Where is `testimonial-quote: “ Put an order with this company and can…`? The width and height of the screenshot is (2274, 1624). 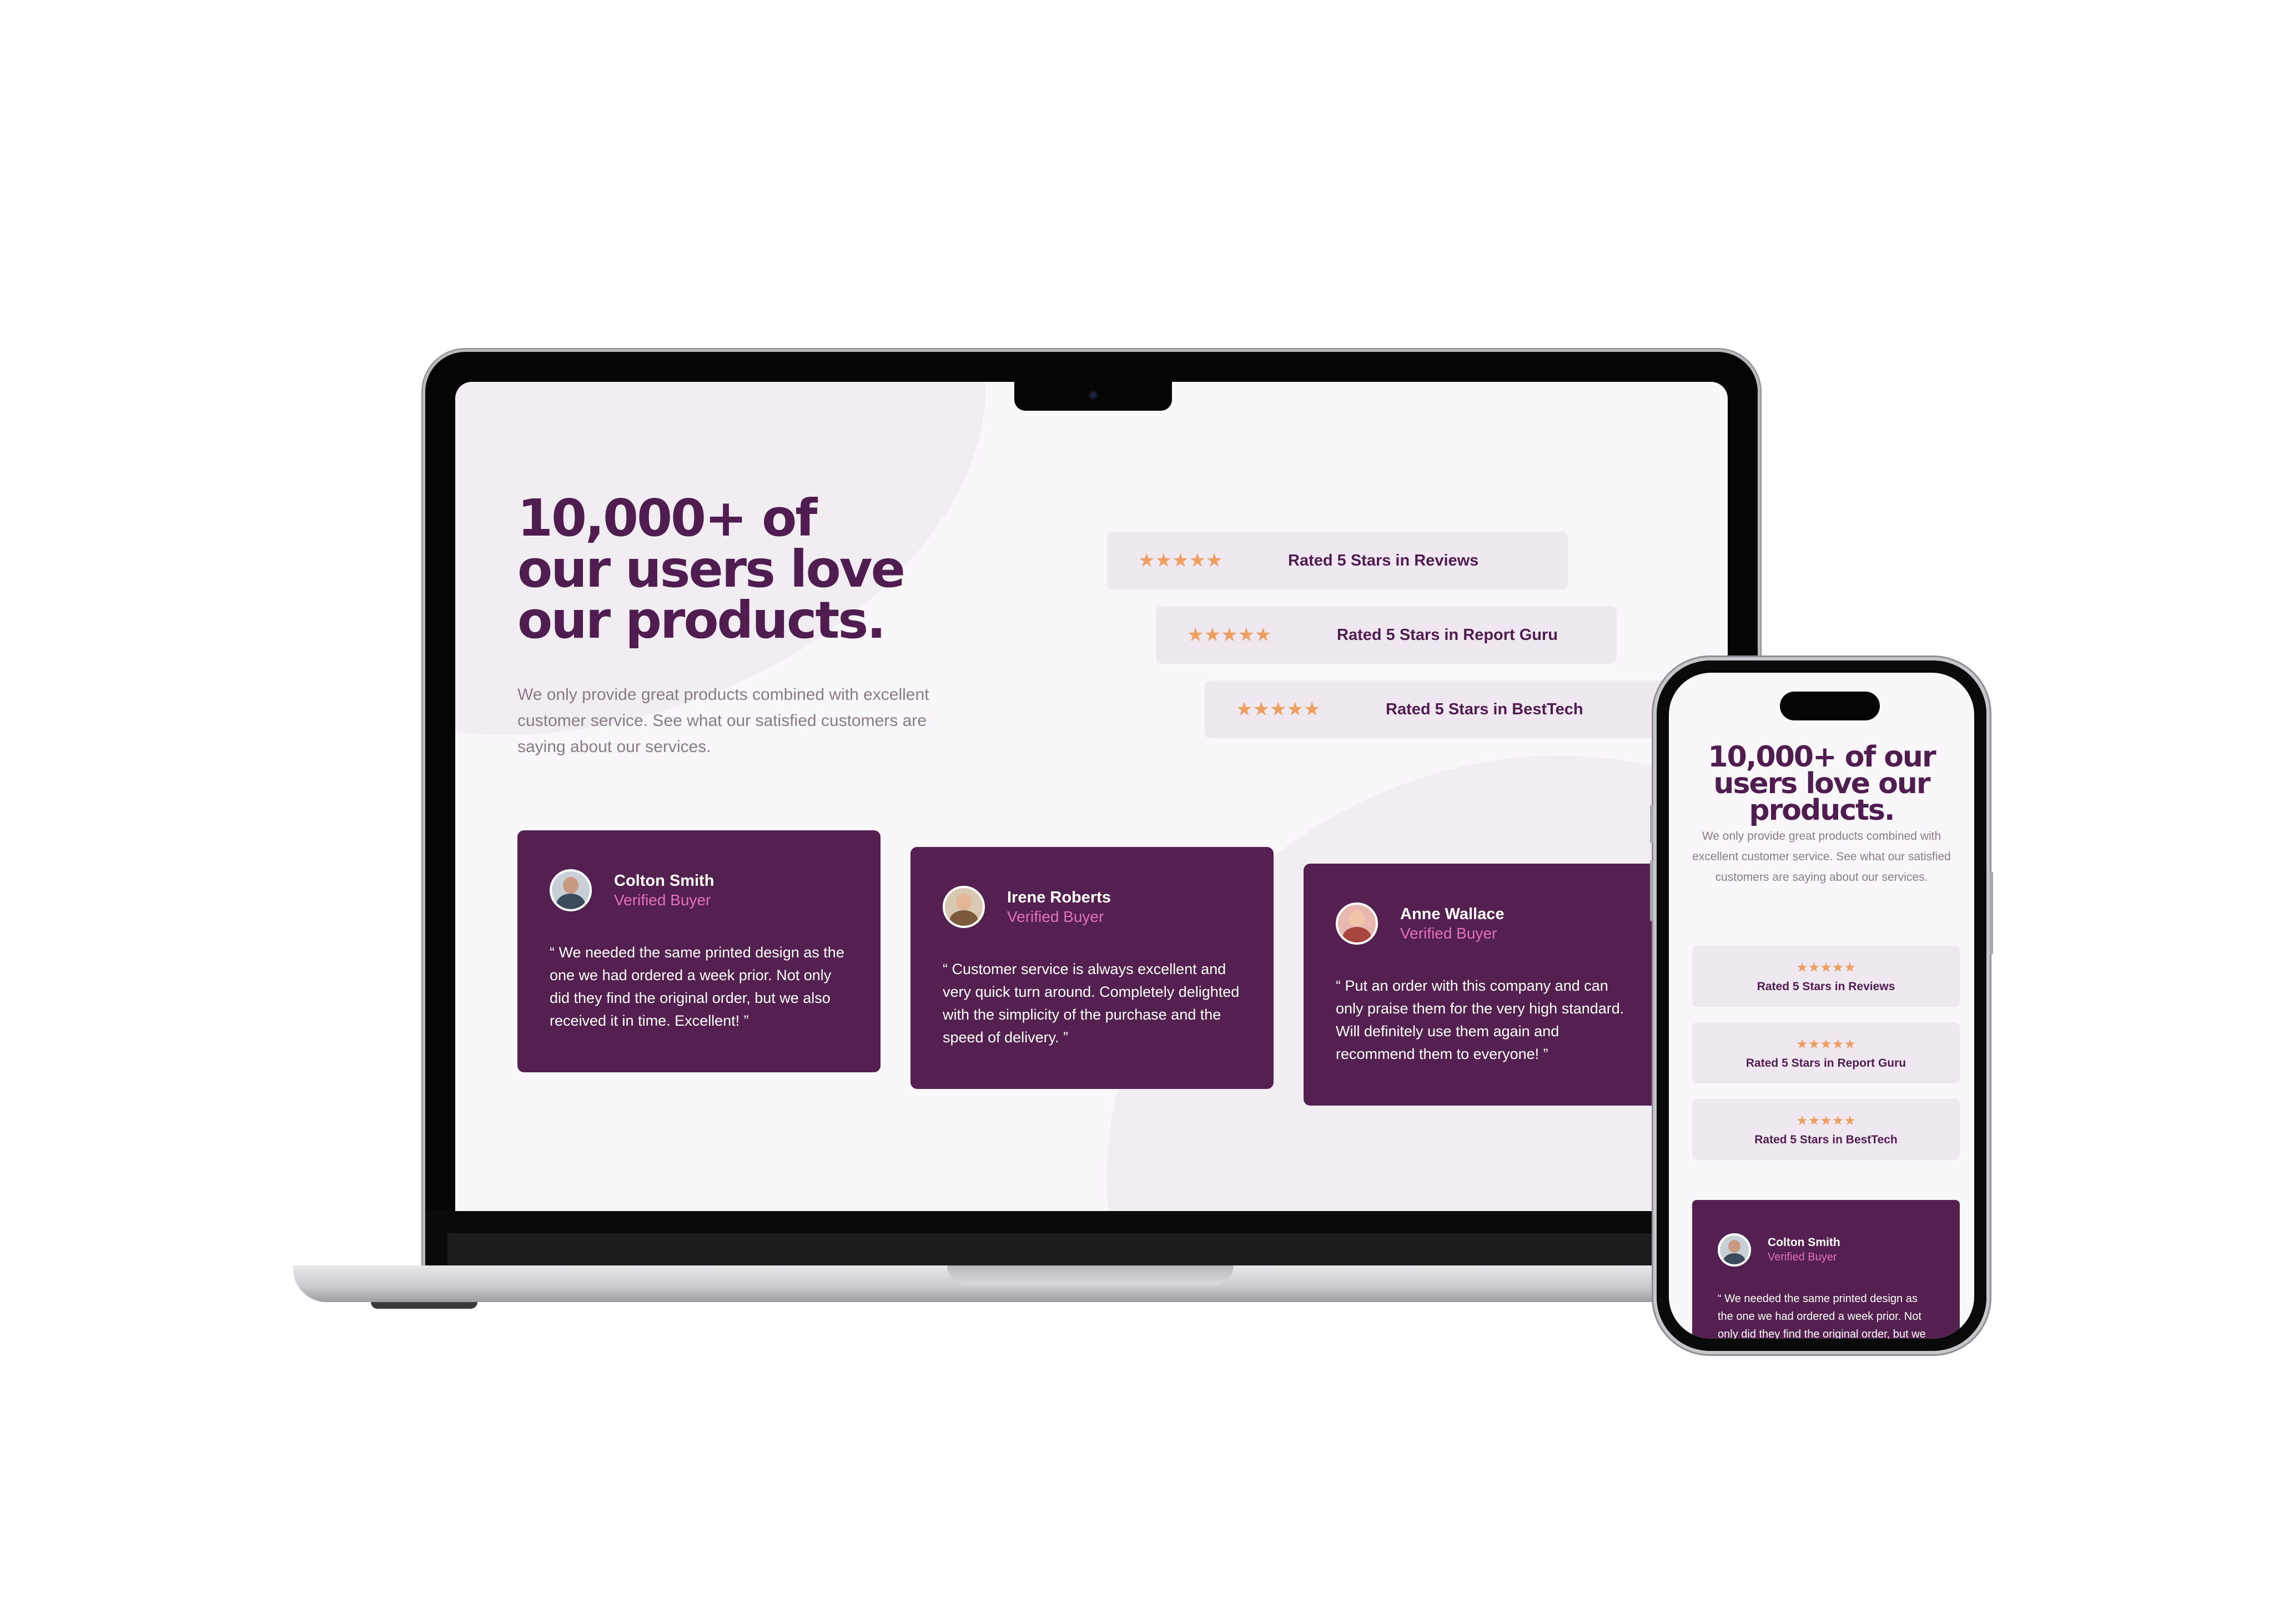
testimonial-quote: “ Put an order with this company and can… is located at coordinates (1480, 1019).